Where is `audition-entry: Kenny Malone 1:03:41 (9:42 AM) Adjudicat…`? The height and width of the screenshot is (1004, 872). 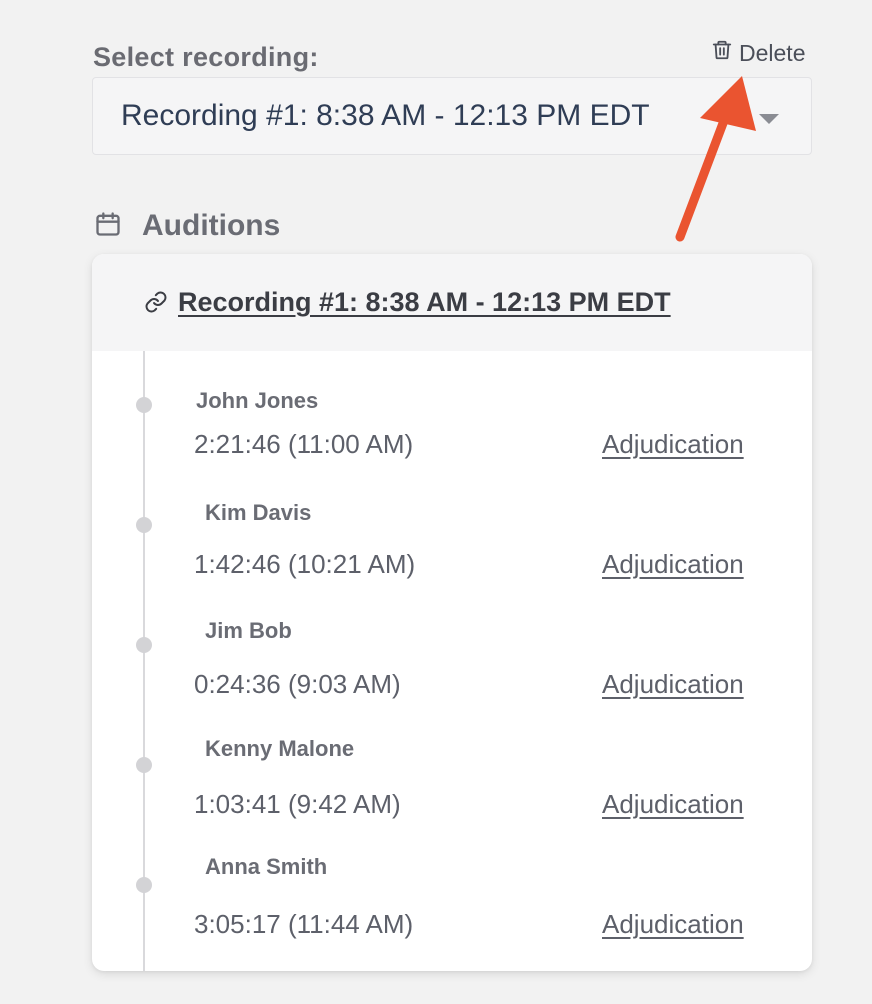
audition-entry: Kenny Malone 1:03:41 (9:42 AM) Adjudicat… is located at coordinates (452, 784).